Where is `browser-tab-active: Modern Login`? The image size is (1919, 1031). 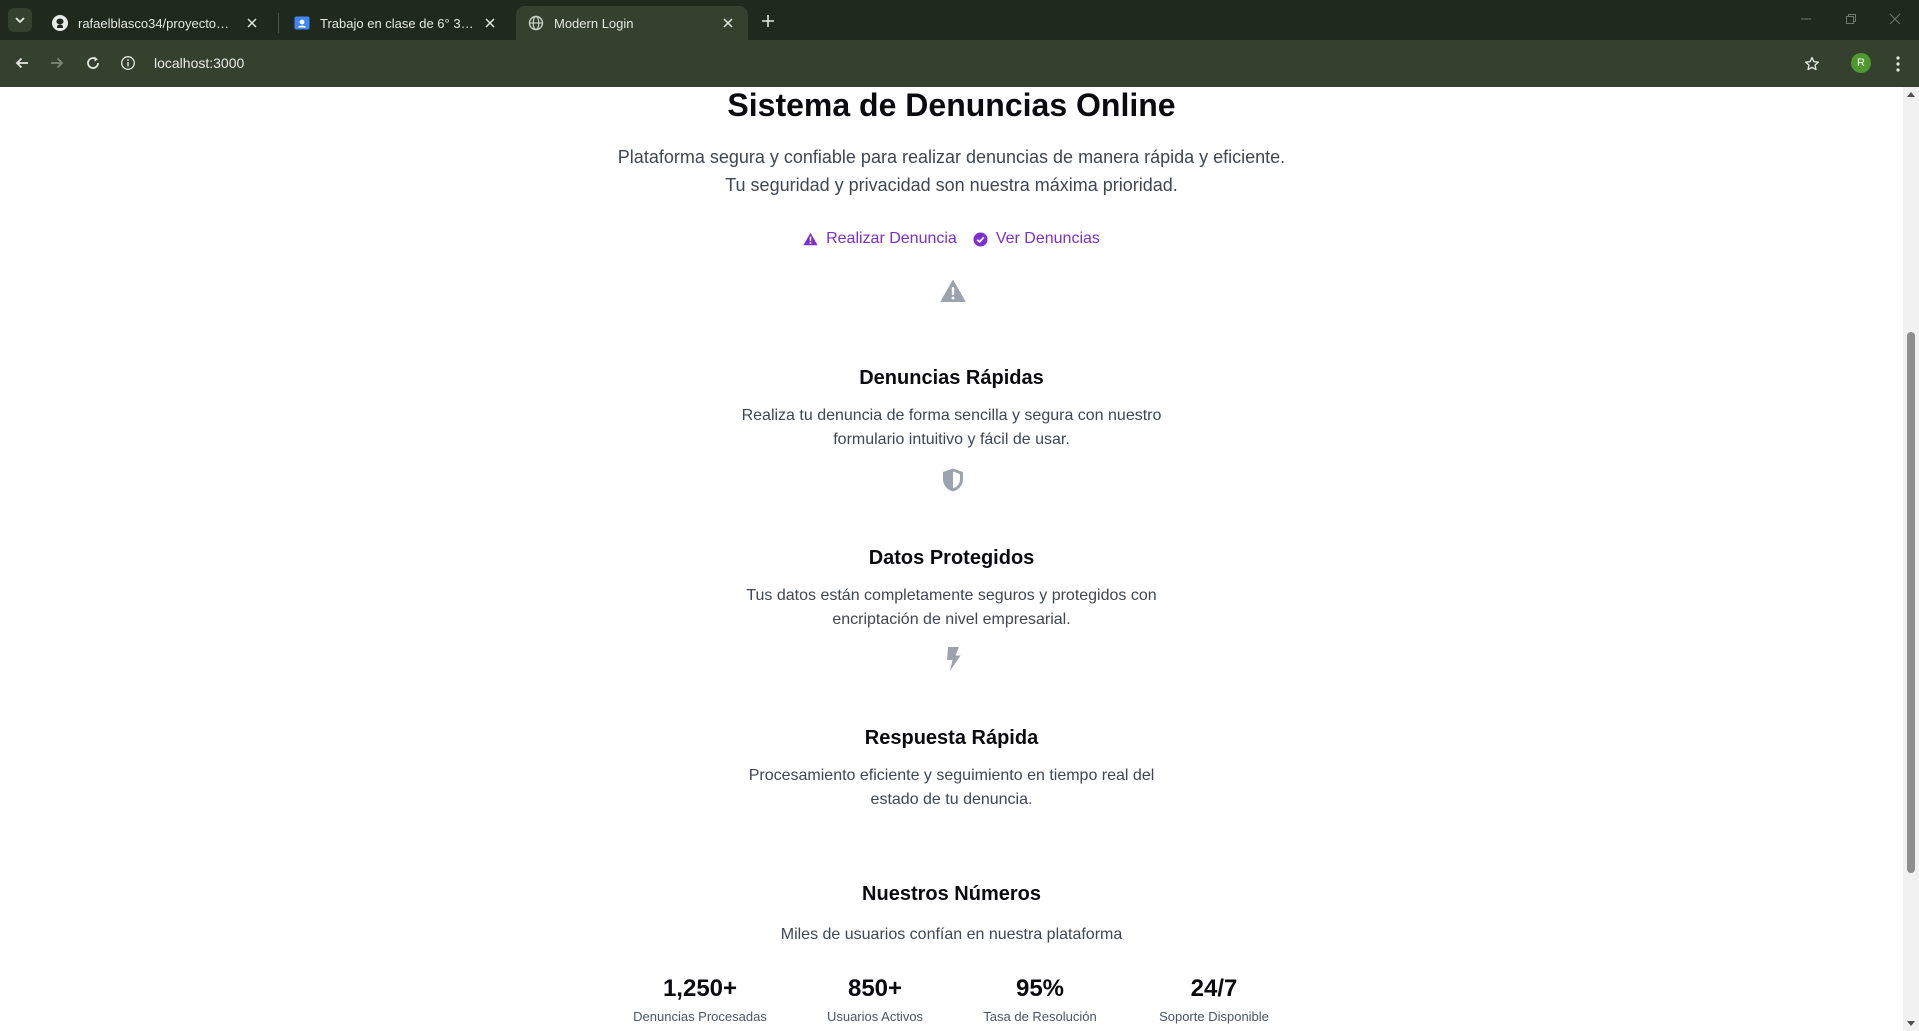
browser-tab-active: Modern Login is located at coordinates (632, 23).